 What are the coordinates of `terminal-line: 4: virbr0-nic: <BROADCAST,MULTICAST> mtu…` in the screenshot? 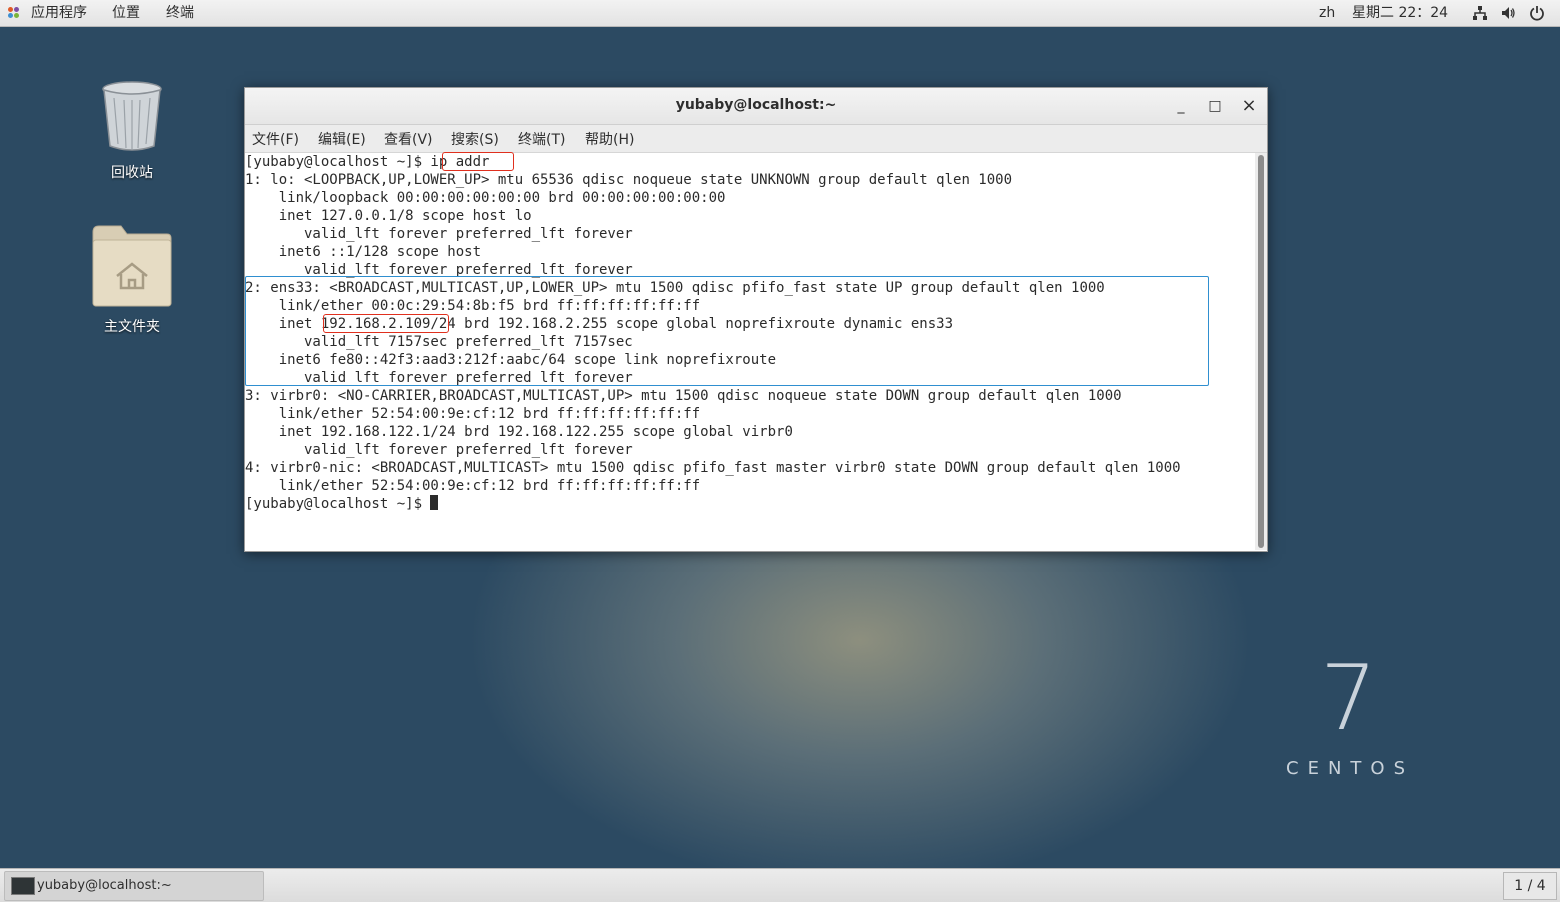 It's located at (713, 468).